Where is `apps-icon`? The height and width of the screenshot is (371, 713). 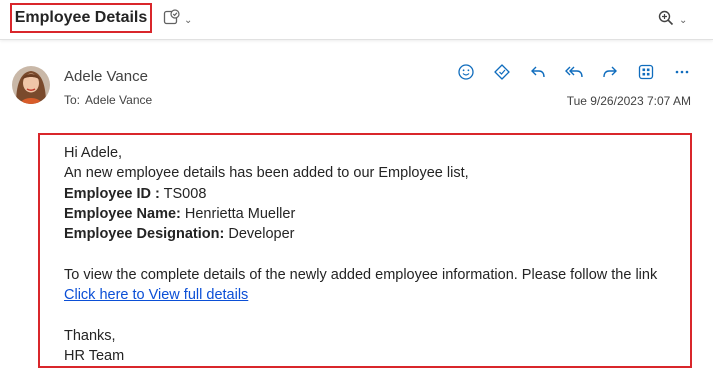 apps-icon is located at coordinates (646, 74).